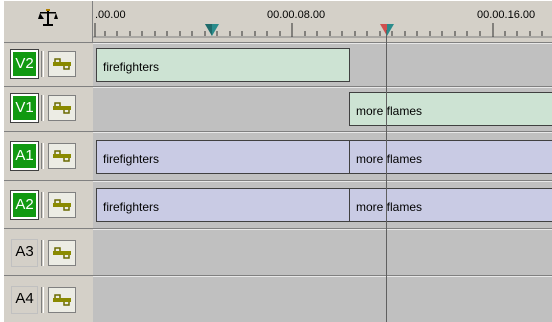 The image size is (552, 322). I want to click on track-toggle-a2: A2, so click(24, 205).